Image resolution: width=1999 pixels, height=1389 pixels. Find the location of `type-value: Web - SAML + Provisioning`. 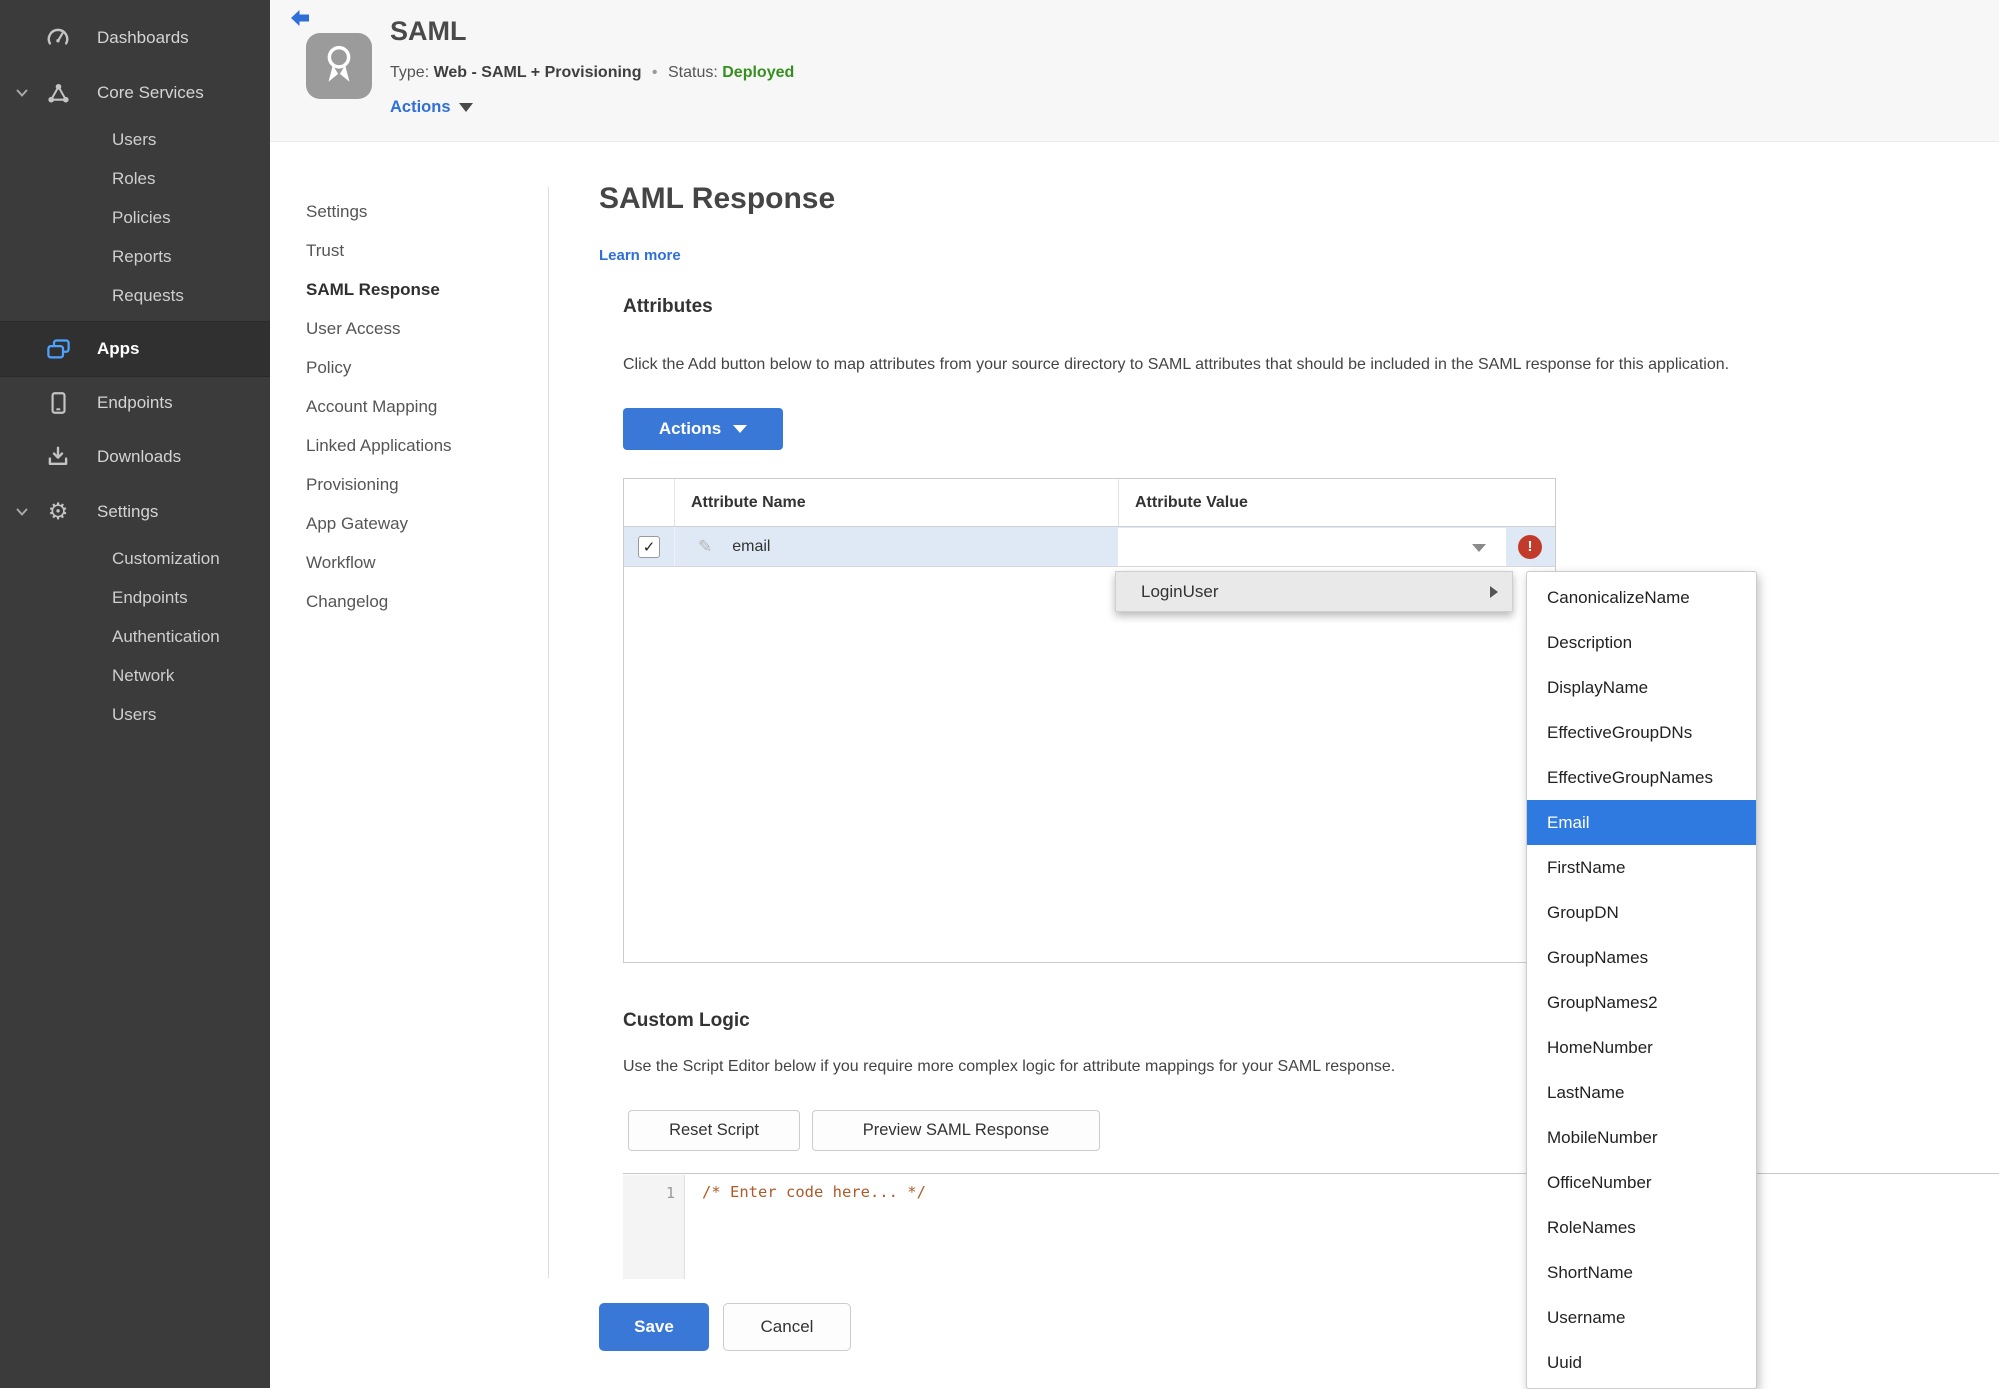

type-value: Web - SAML + Provisioning is located at coordinates (537, 72).